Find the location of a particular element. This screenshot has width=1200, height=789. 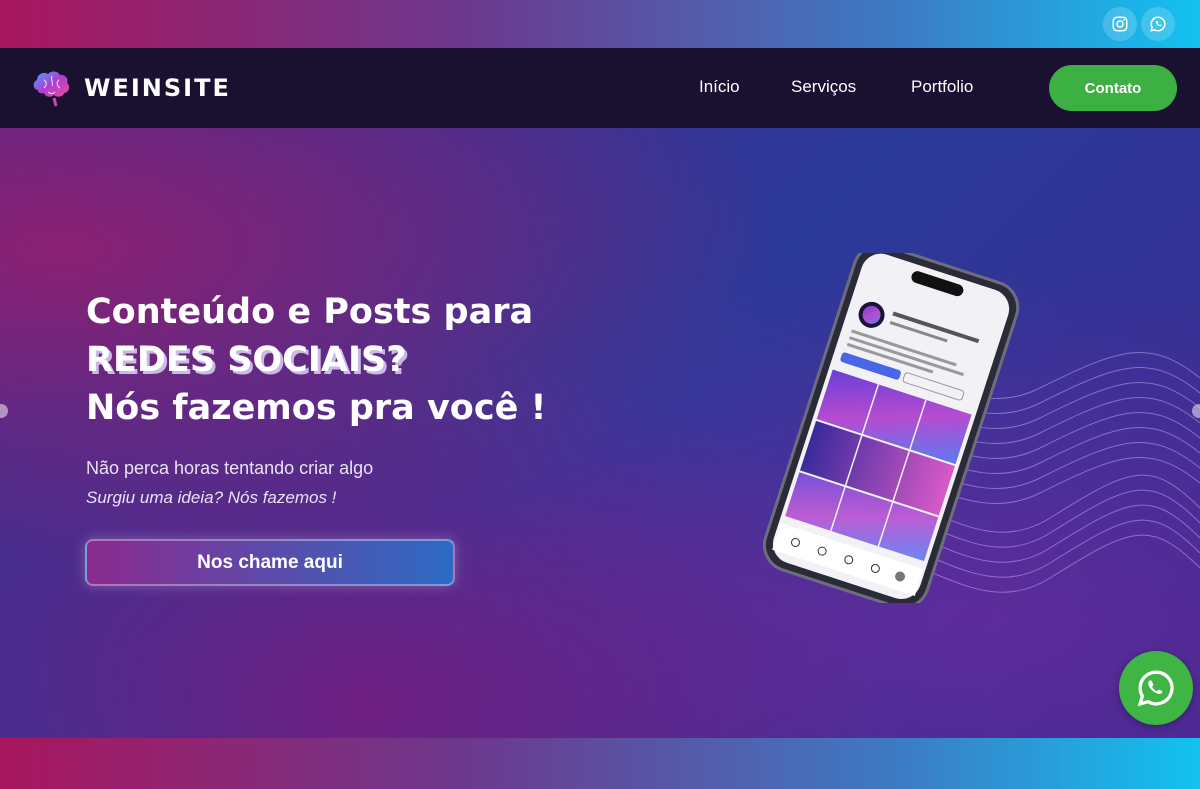

whatsapp-float-button is located at coordinates (1156, 688).